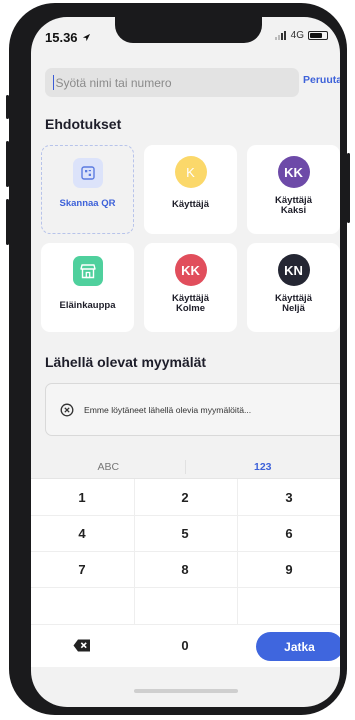 The image size is (355, 720). I want to click on suggestions-title: Ehdotukset, so click(83, 124).